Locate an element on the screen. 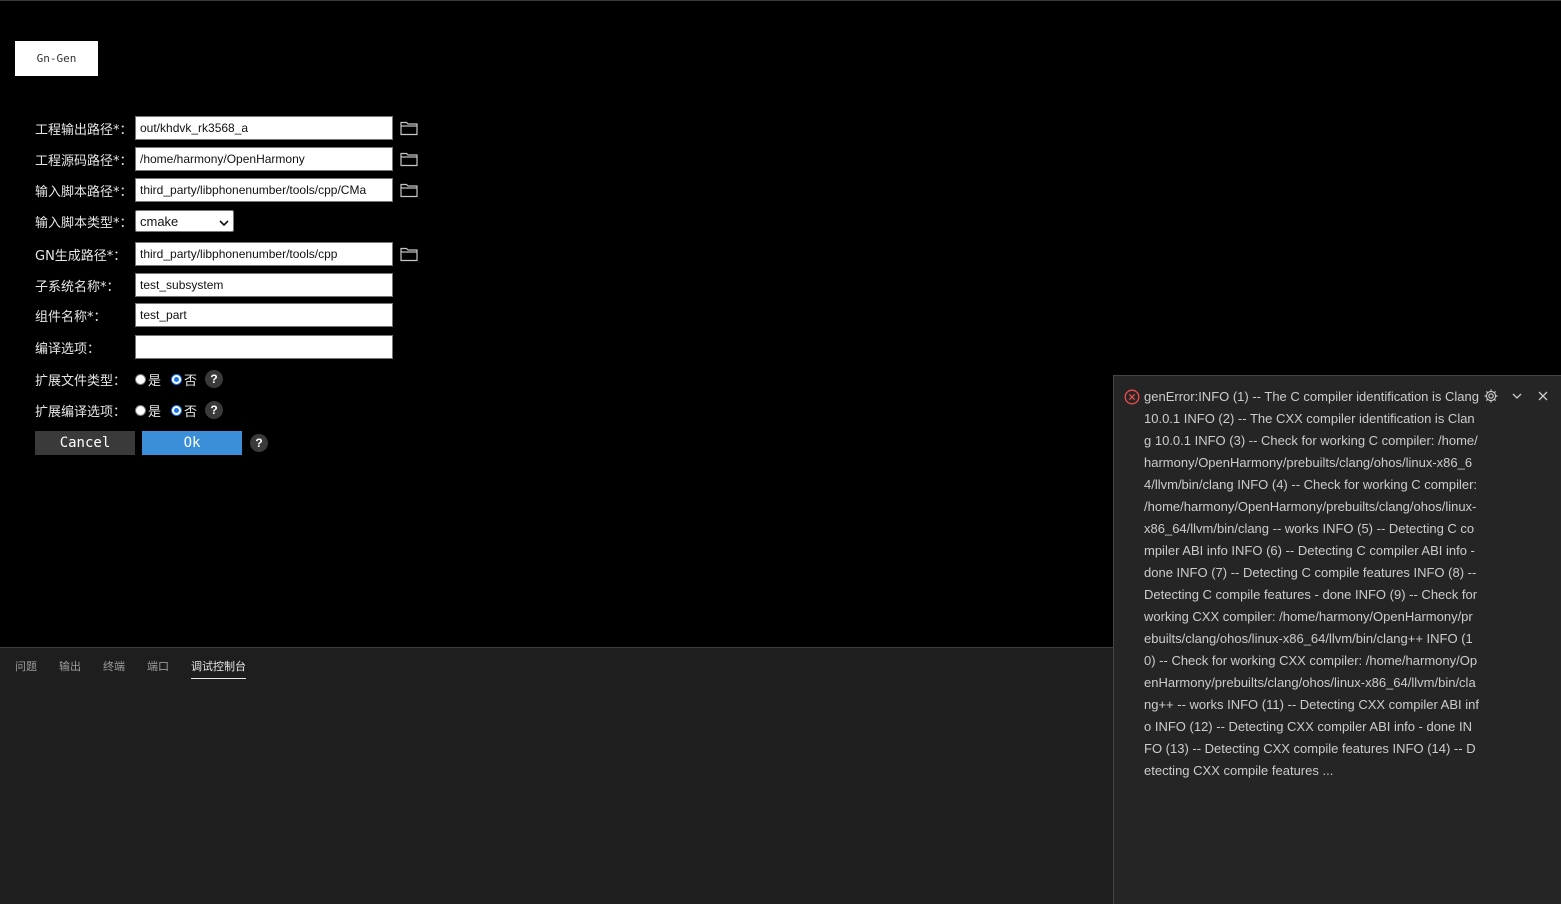 The height and width of the screenshot is (904, 1561). subsystem-row: 子系统名称*： test_subsystem is located at coordinates (214, 285).